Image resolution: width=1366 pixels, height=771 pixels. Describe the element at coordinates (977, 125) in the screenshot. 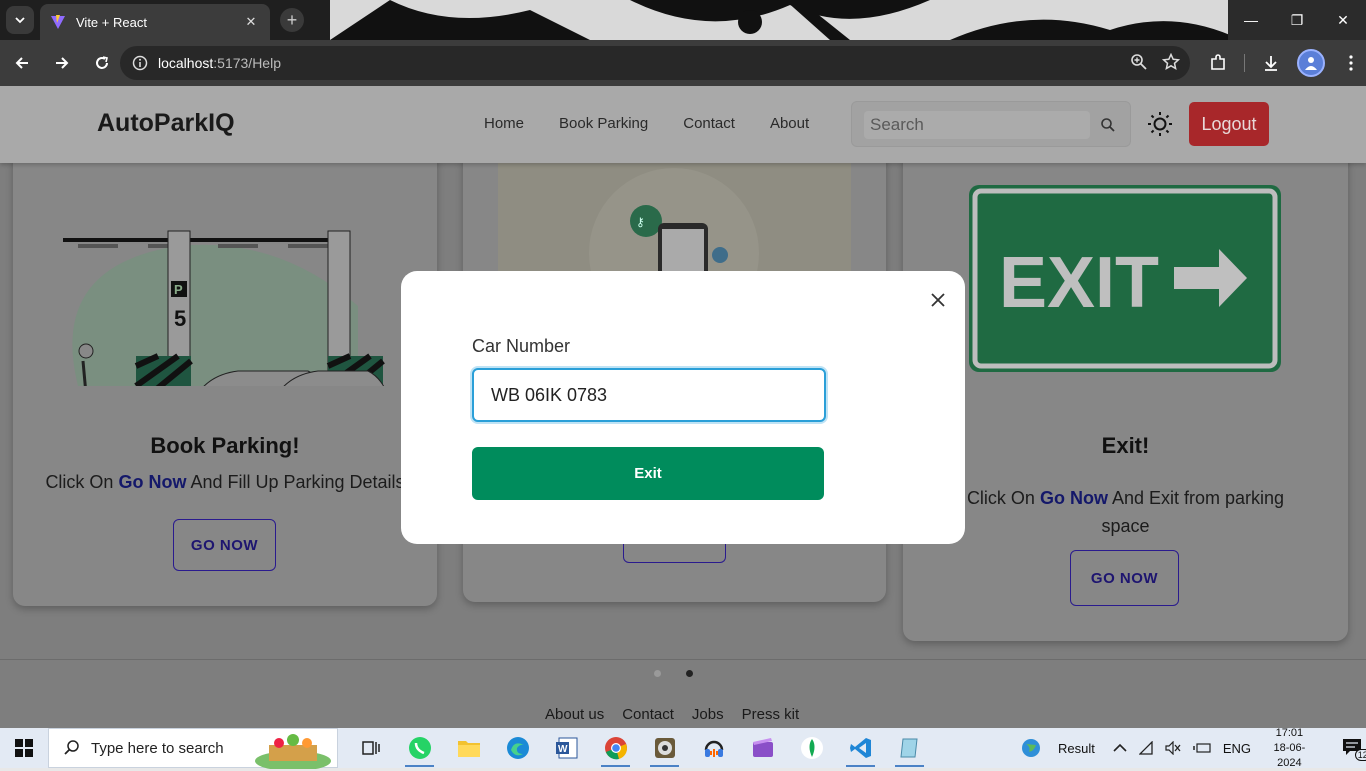

I see `search-input` at that location.